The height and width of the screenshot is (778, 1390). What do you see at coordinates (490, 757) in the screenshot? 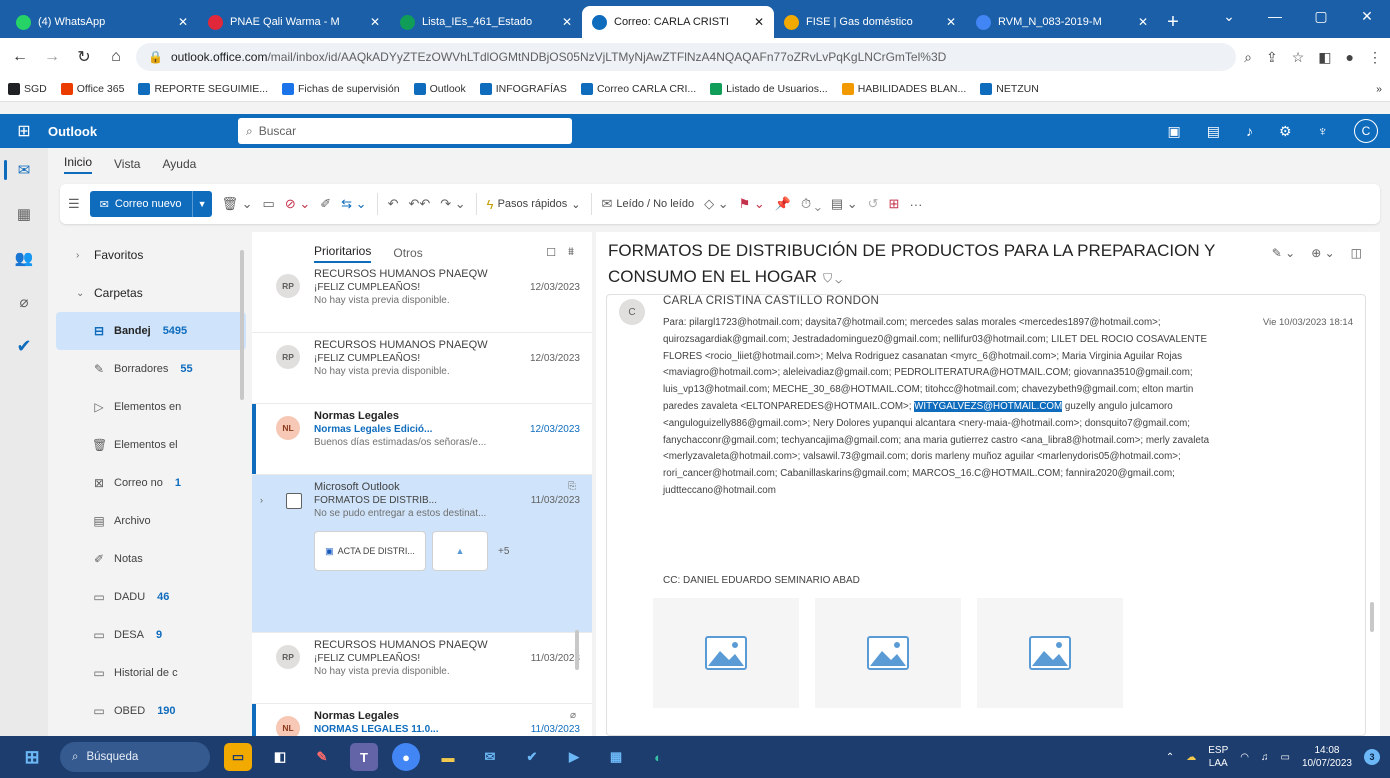
I see `mail-app-icon: ✉` at bounding box center [490, 757].